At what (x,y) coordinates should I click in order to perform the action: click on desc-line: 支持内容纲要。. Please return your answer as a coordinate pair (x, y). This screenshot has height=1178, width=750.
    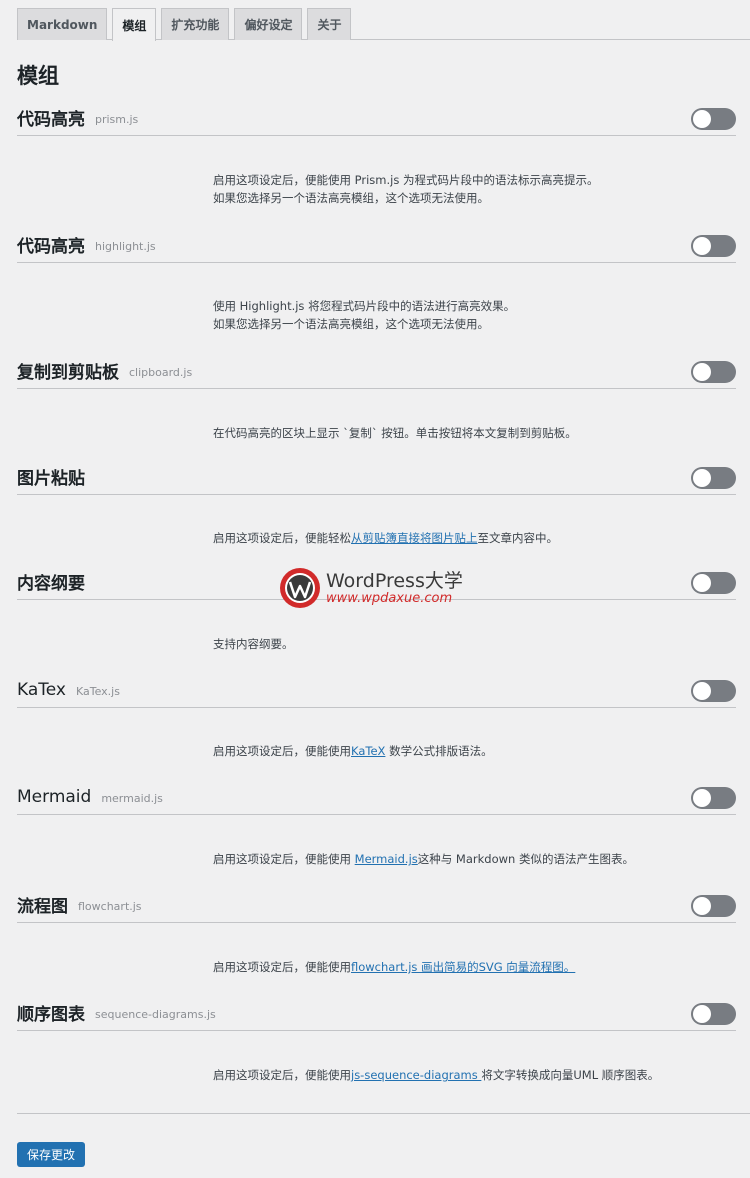
    Looking at the image, I should click on (253, 644).